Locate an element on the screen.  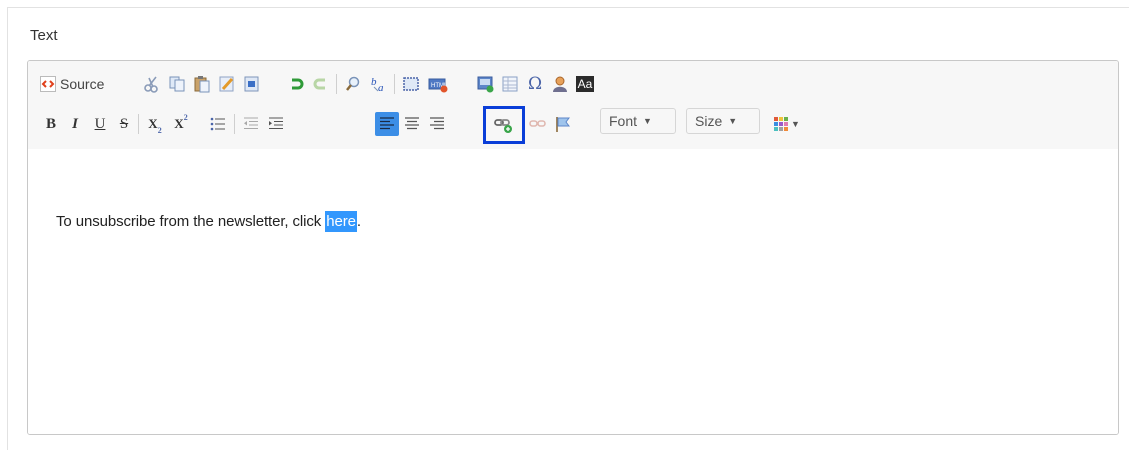
bulleted-list-icon is located at coordinates (218, 124).